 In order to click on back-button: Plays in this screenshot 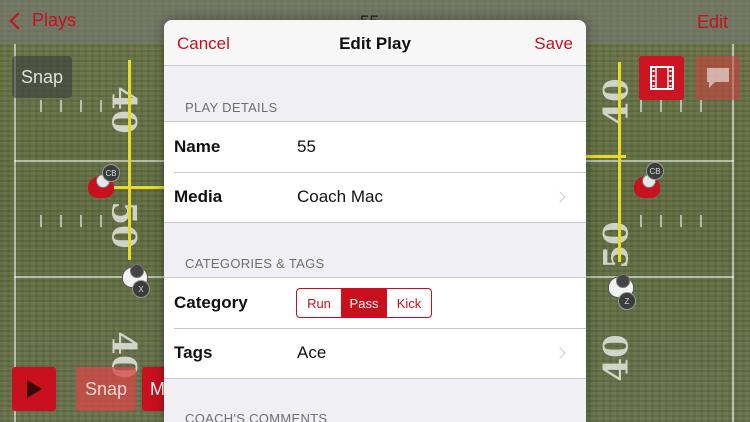, I will do `click(43, 20)`.